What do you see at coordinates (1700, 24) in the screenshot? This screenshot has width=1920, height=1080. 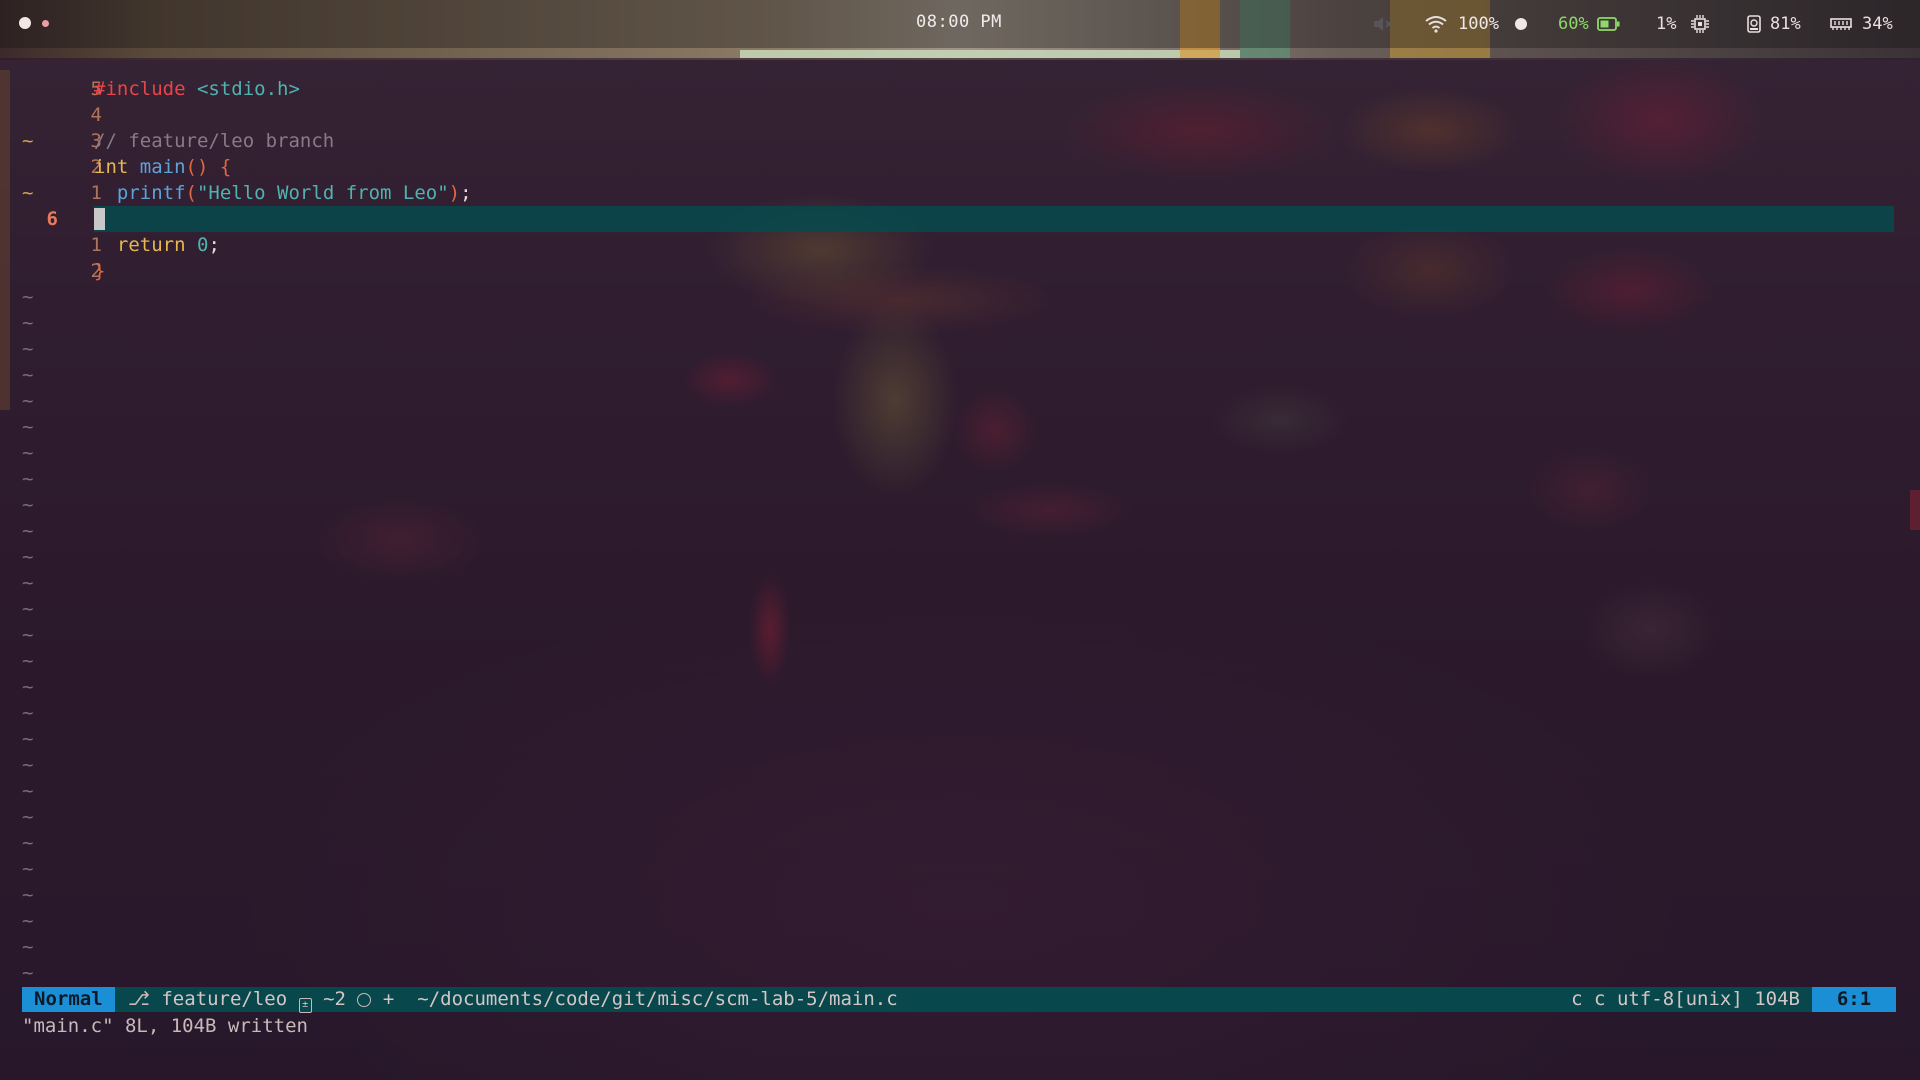 I see `cpu-icon` at bounding box center [1700, 24].